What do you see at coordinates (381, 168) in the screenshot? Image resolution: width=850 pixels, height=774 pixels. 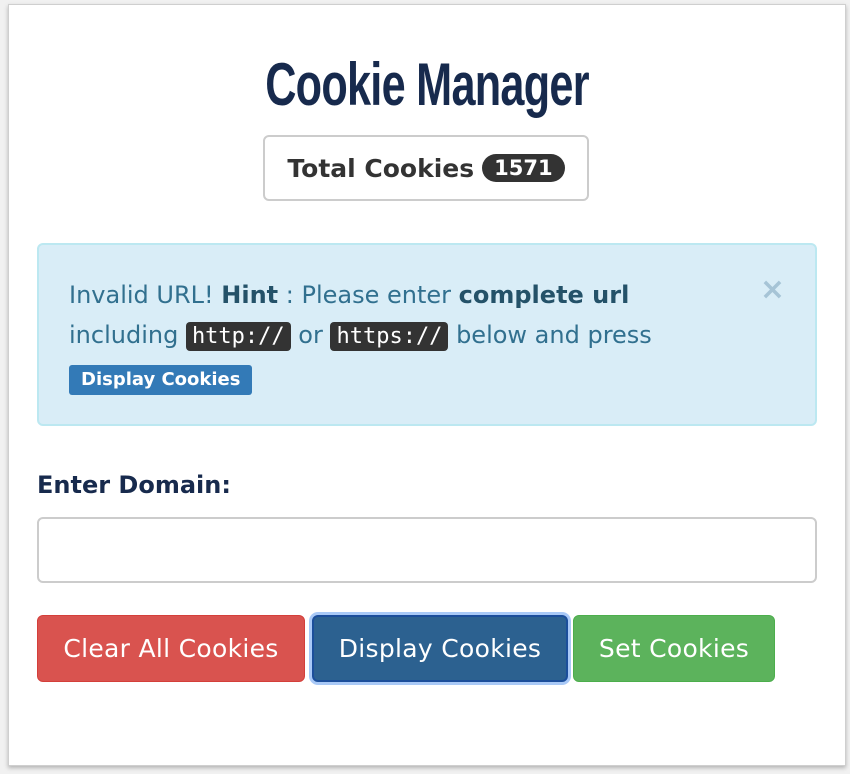 I see `total-cookies-label: Total Cookies` at bounding box center [381, 168].